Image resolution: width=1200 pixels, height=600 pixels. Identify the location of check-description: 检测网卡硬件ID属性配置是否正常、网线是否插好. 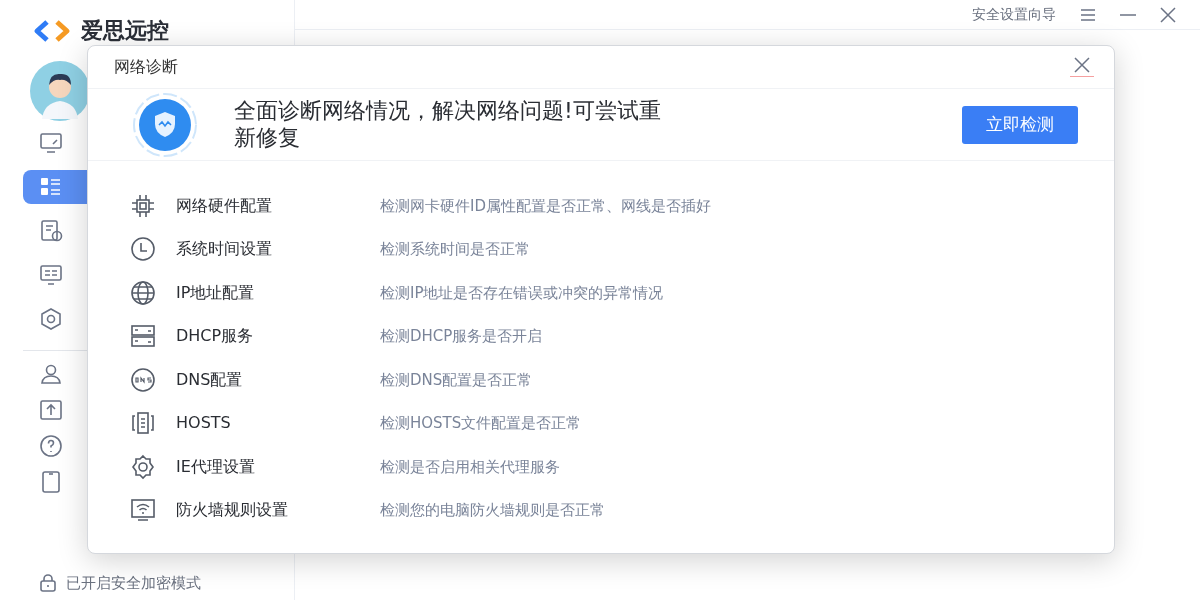
(545, 206).